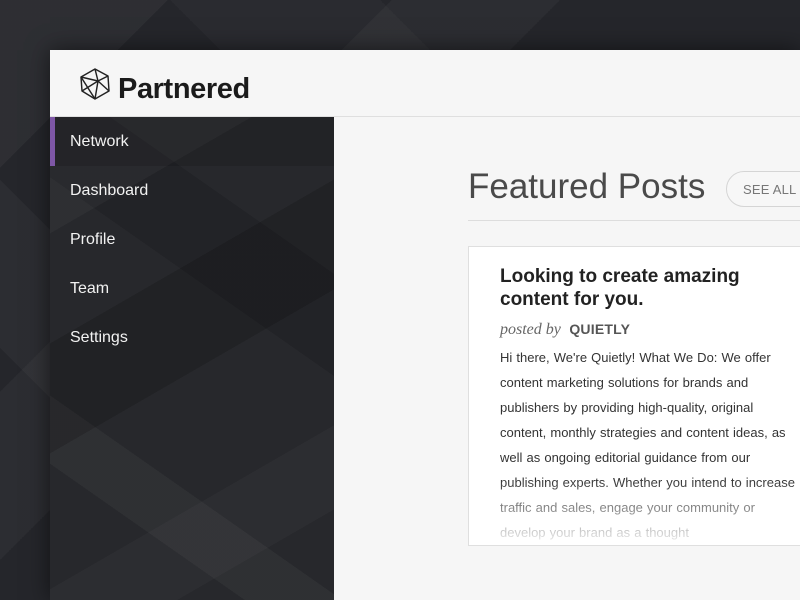 The width and height of the screenshot is (800, 600). I want to click on see-all-button: SEE ALL ✕, so click(763, 189).